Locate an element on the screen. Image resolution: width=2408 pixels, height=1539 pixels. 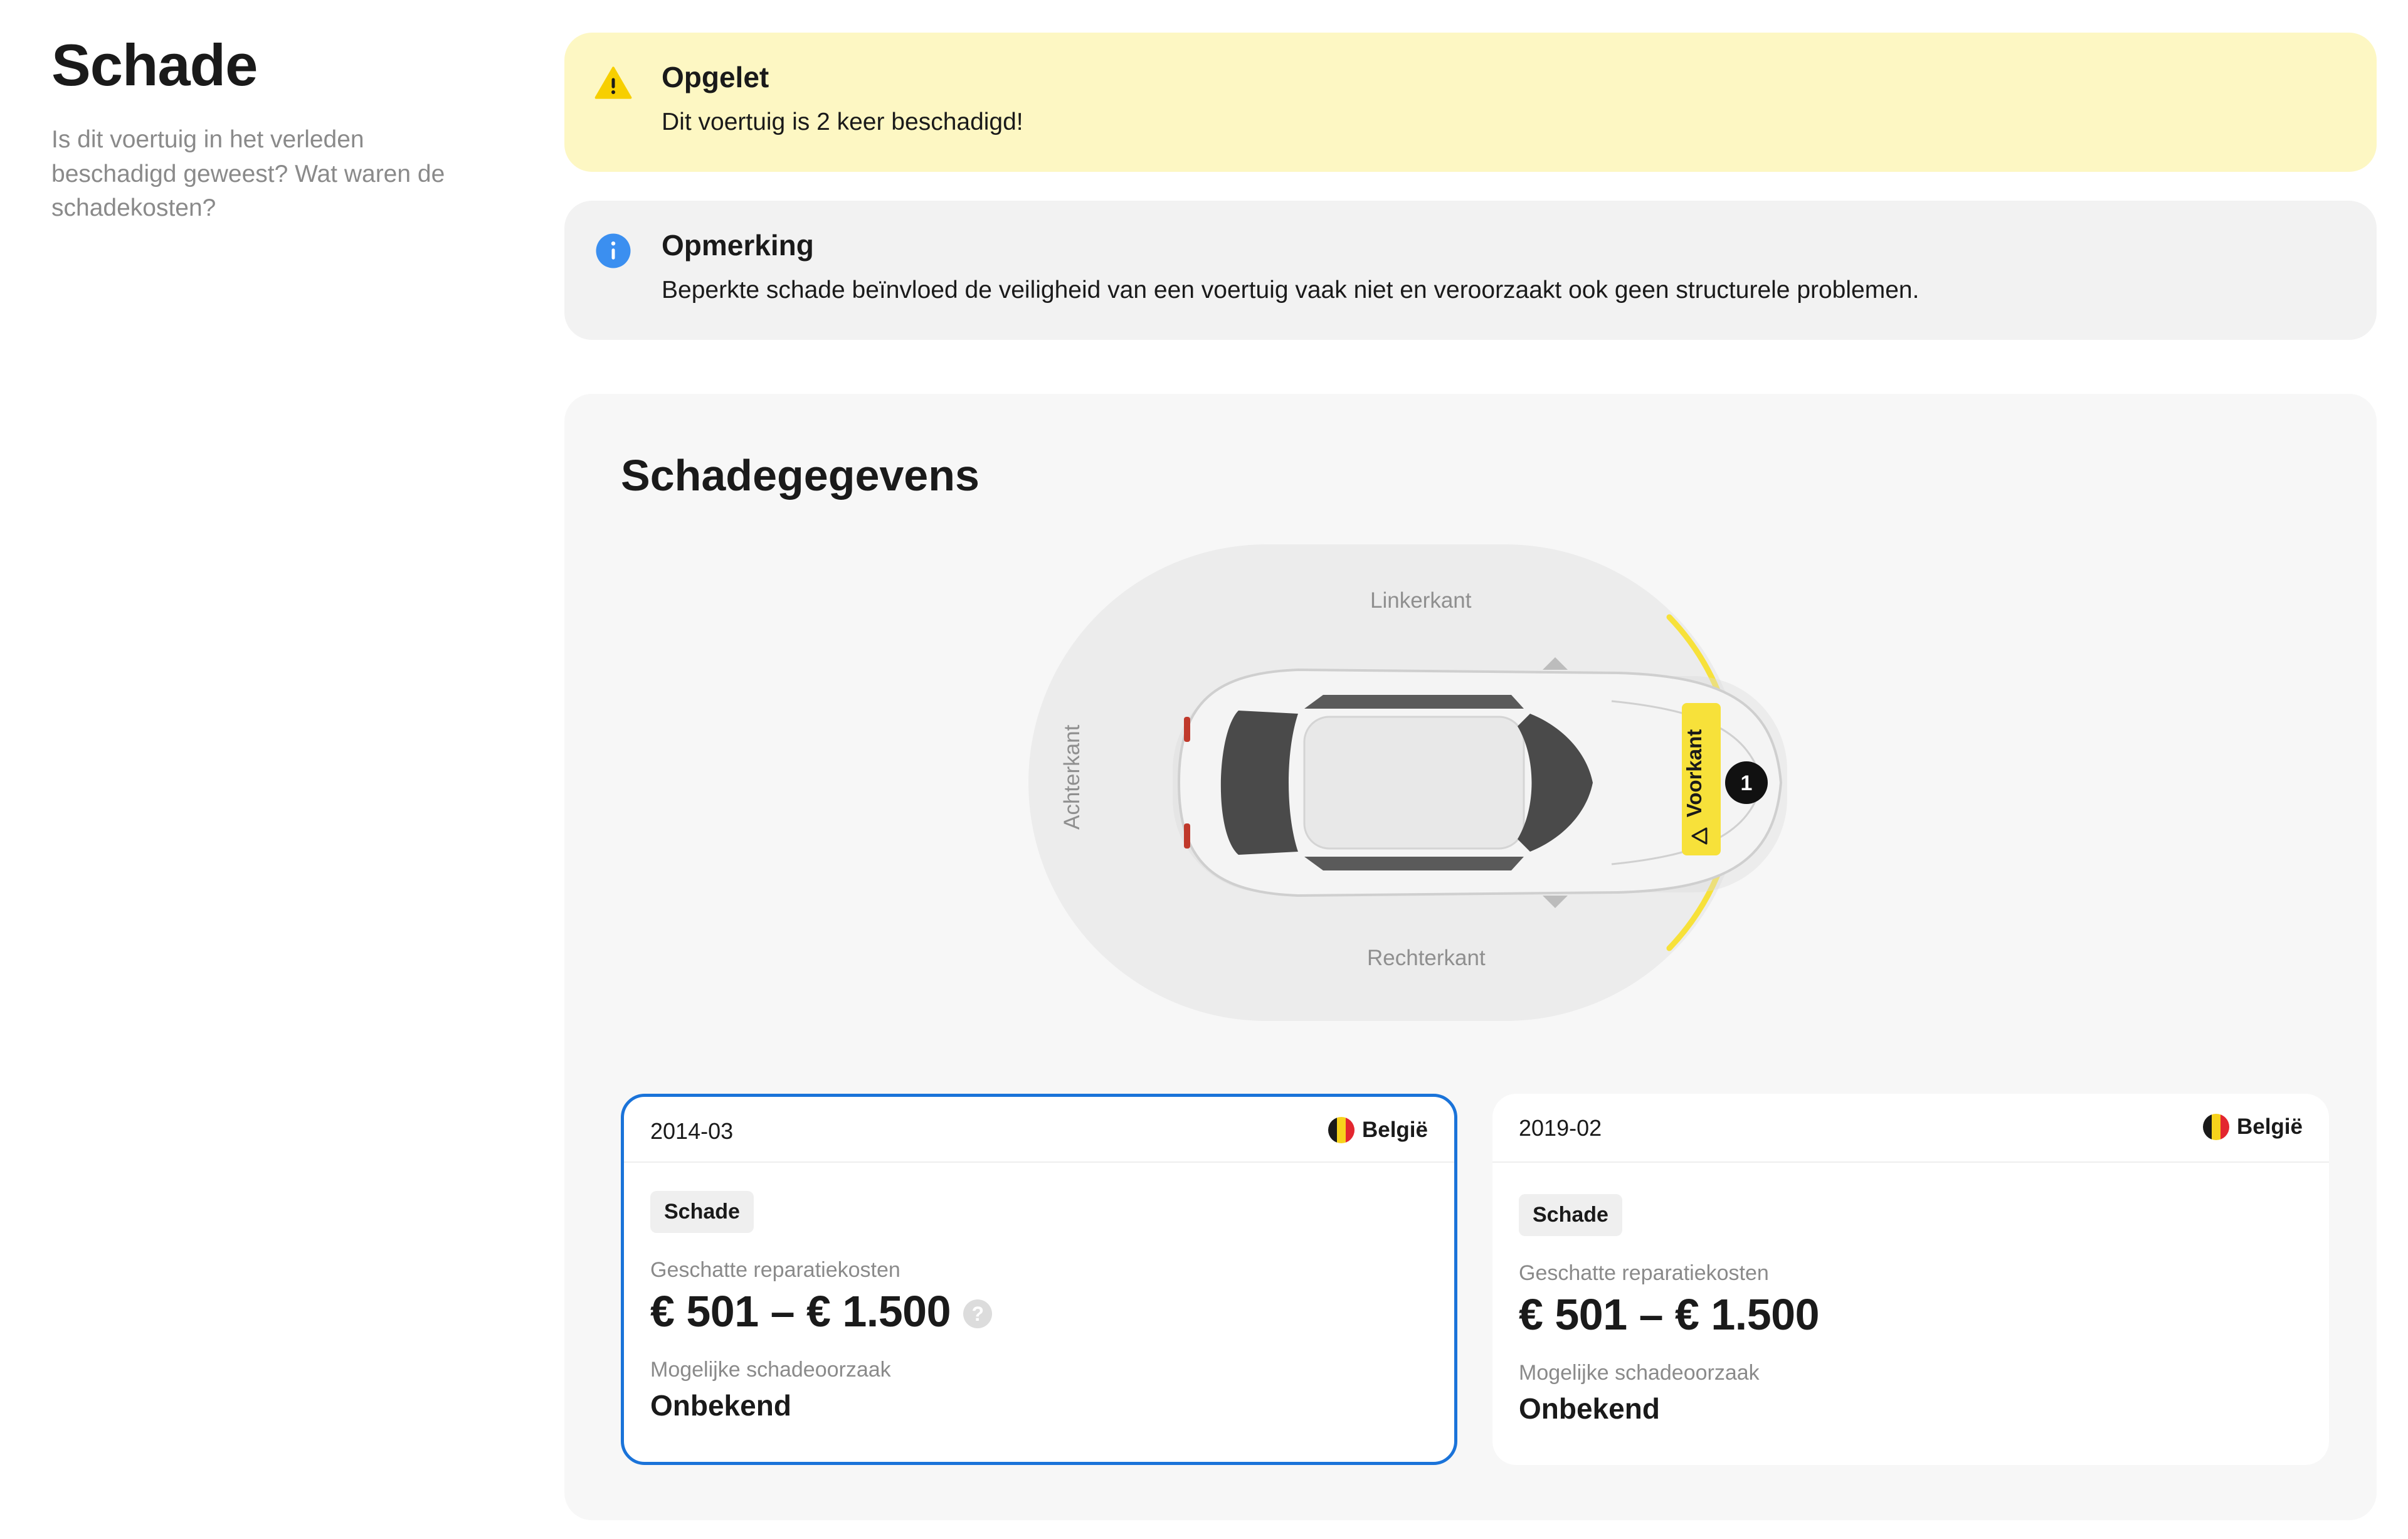
front-damage-badge: Voorkant is located at coordinates (1701, 779).